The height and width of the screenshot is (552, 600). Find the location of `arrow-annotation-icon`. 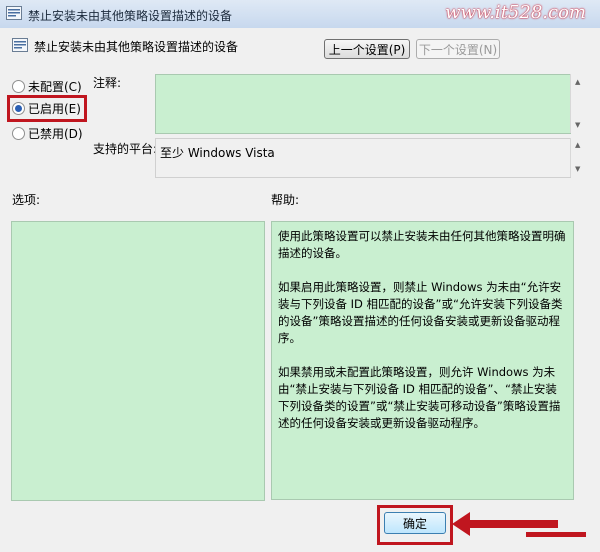

arrow-annotation-icon is located at coordinates (519, 524).